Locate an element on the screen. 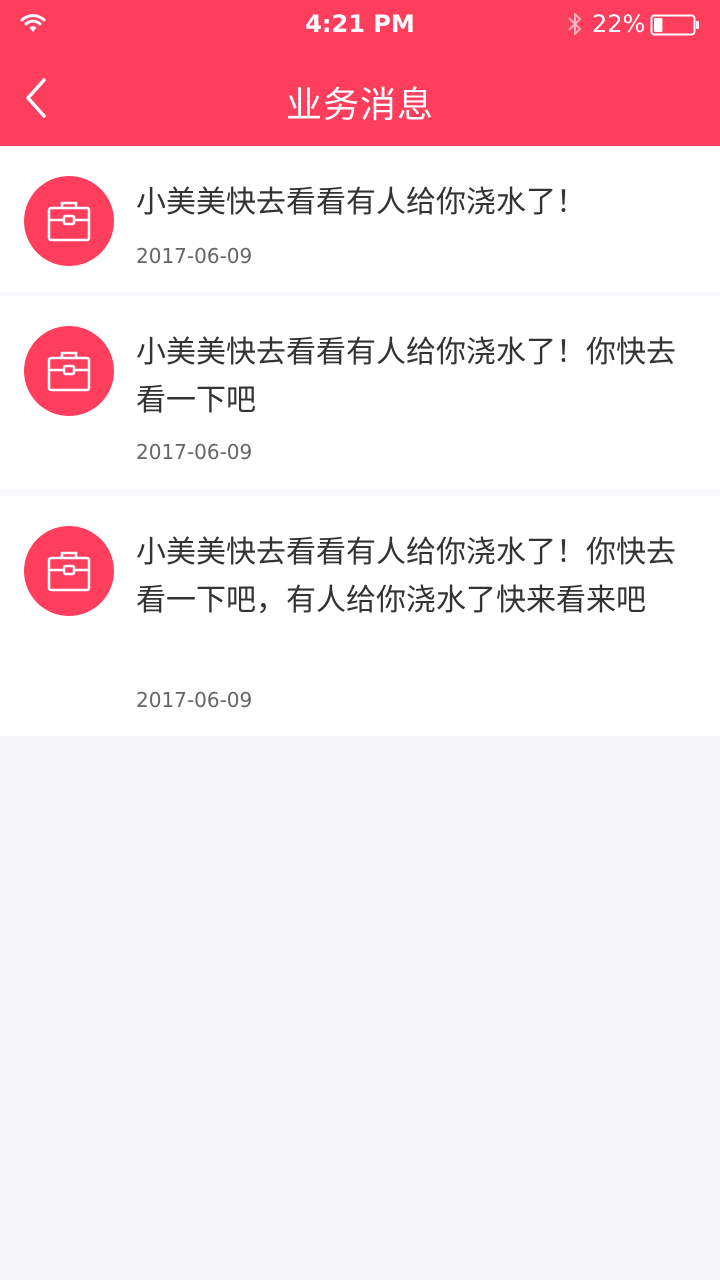 The width and height of the screenshot is (720, 1280). message-text: 小美美快去看看有人给你浇水了！ is located at coordinates (361, 202).